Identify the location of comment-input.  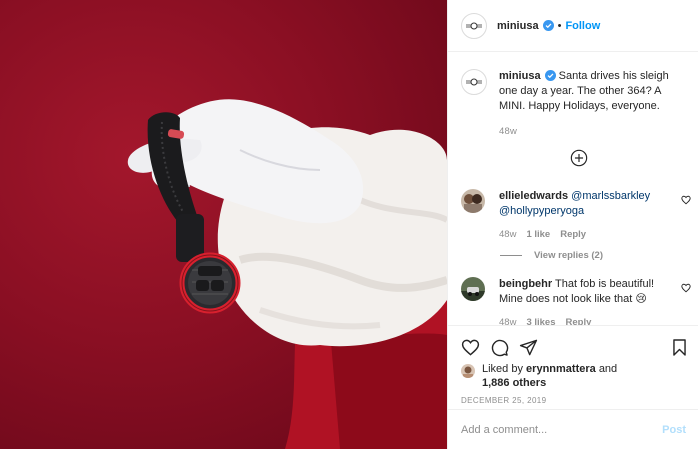
(562, 429).